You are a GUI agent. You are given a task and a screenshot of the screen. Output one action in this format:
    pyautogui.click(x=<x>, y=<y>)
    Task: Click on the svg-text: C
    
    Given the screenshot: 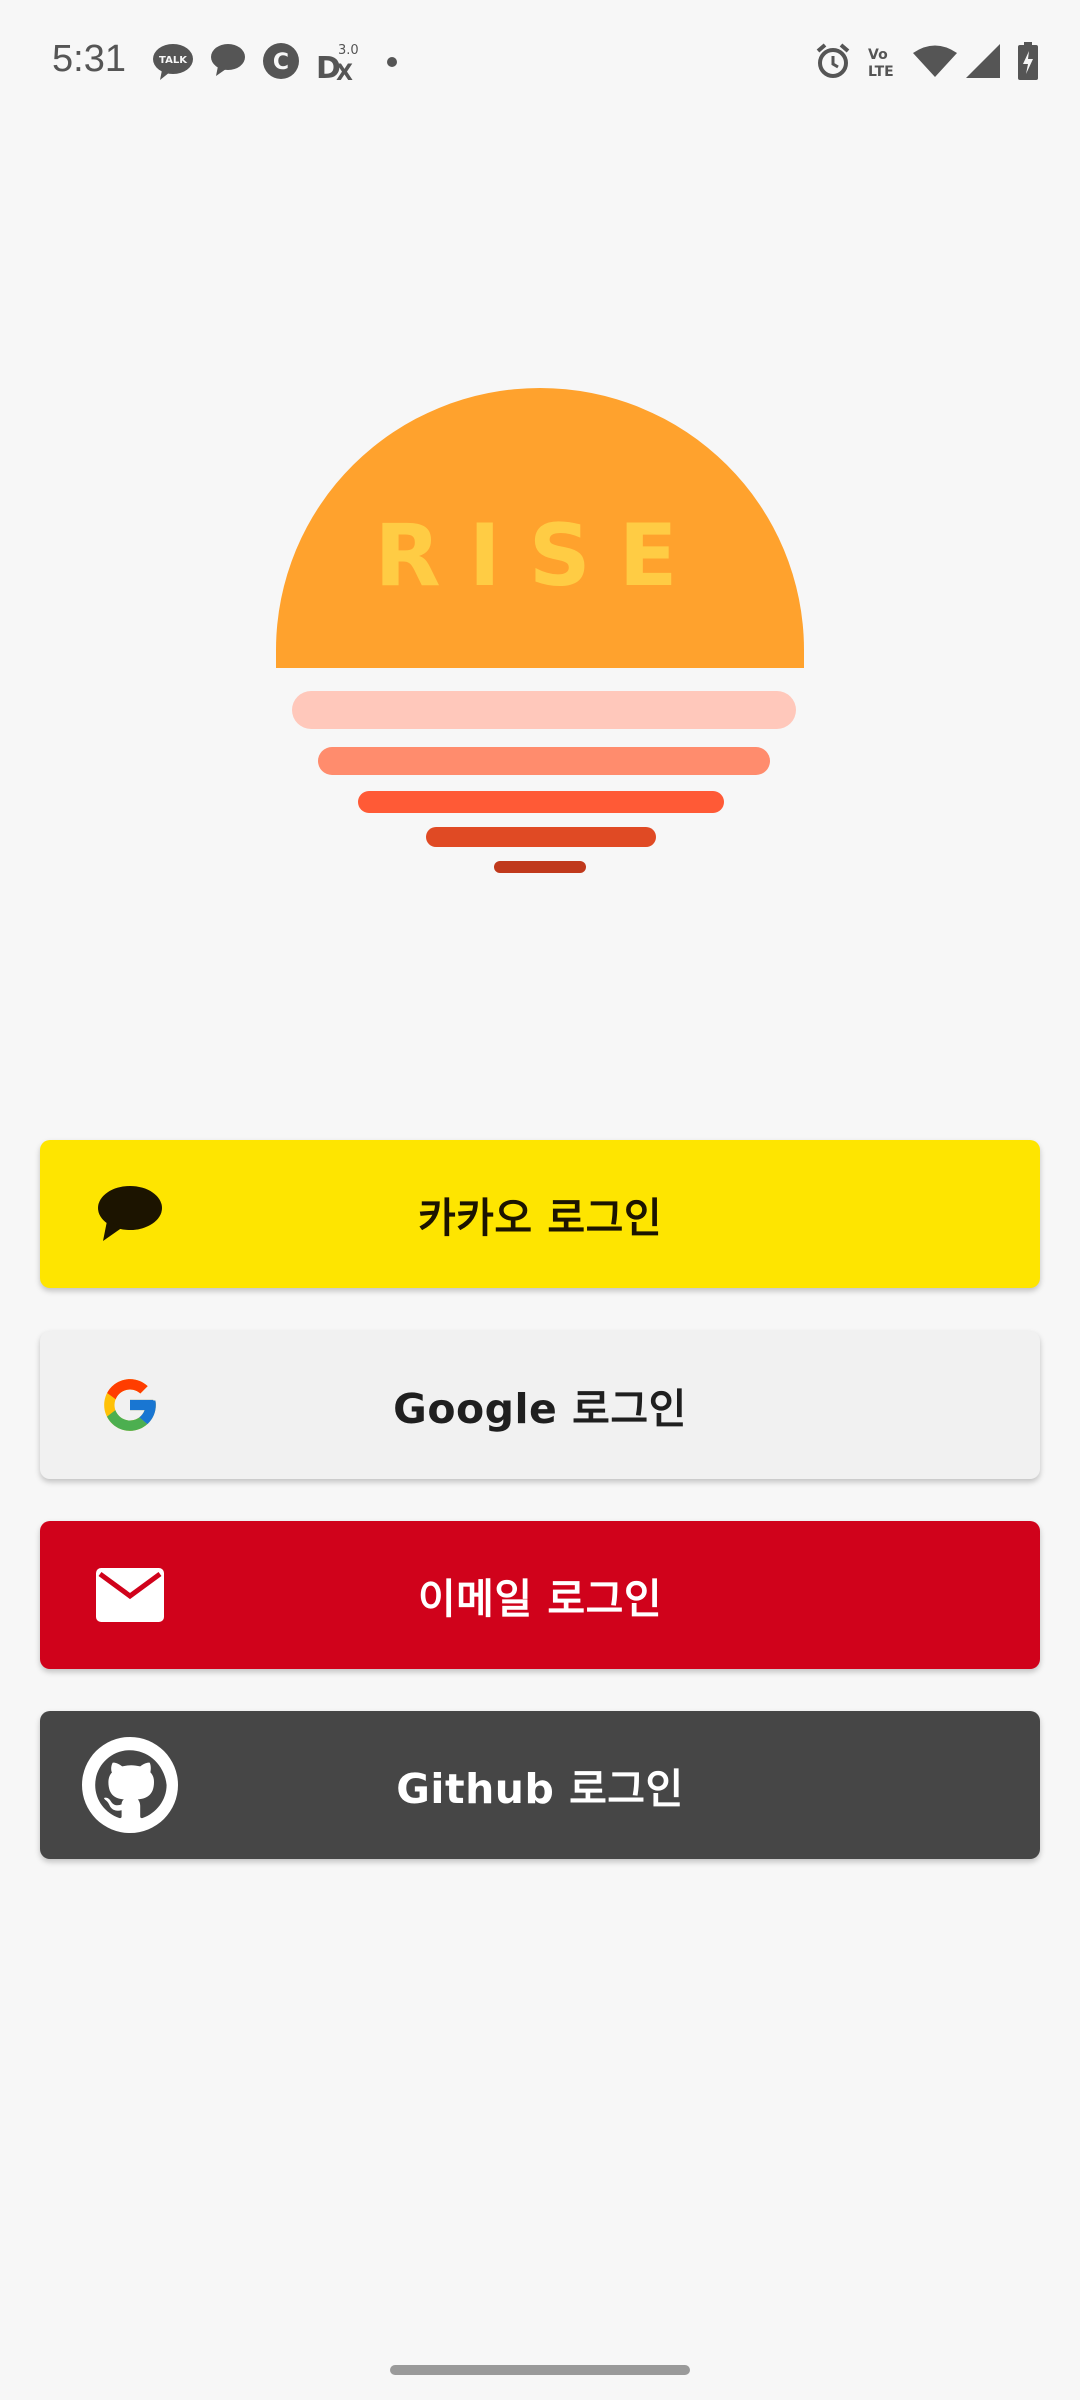 What is the action you would take?
    pyautogui.click(x=281, y=62)
    